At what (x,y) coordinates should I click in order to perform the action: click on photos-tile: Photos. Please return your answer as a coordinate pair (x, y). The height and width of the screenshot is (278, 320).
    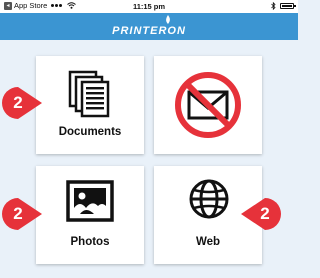
    Looking at the image, I should click on (90, 215).